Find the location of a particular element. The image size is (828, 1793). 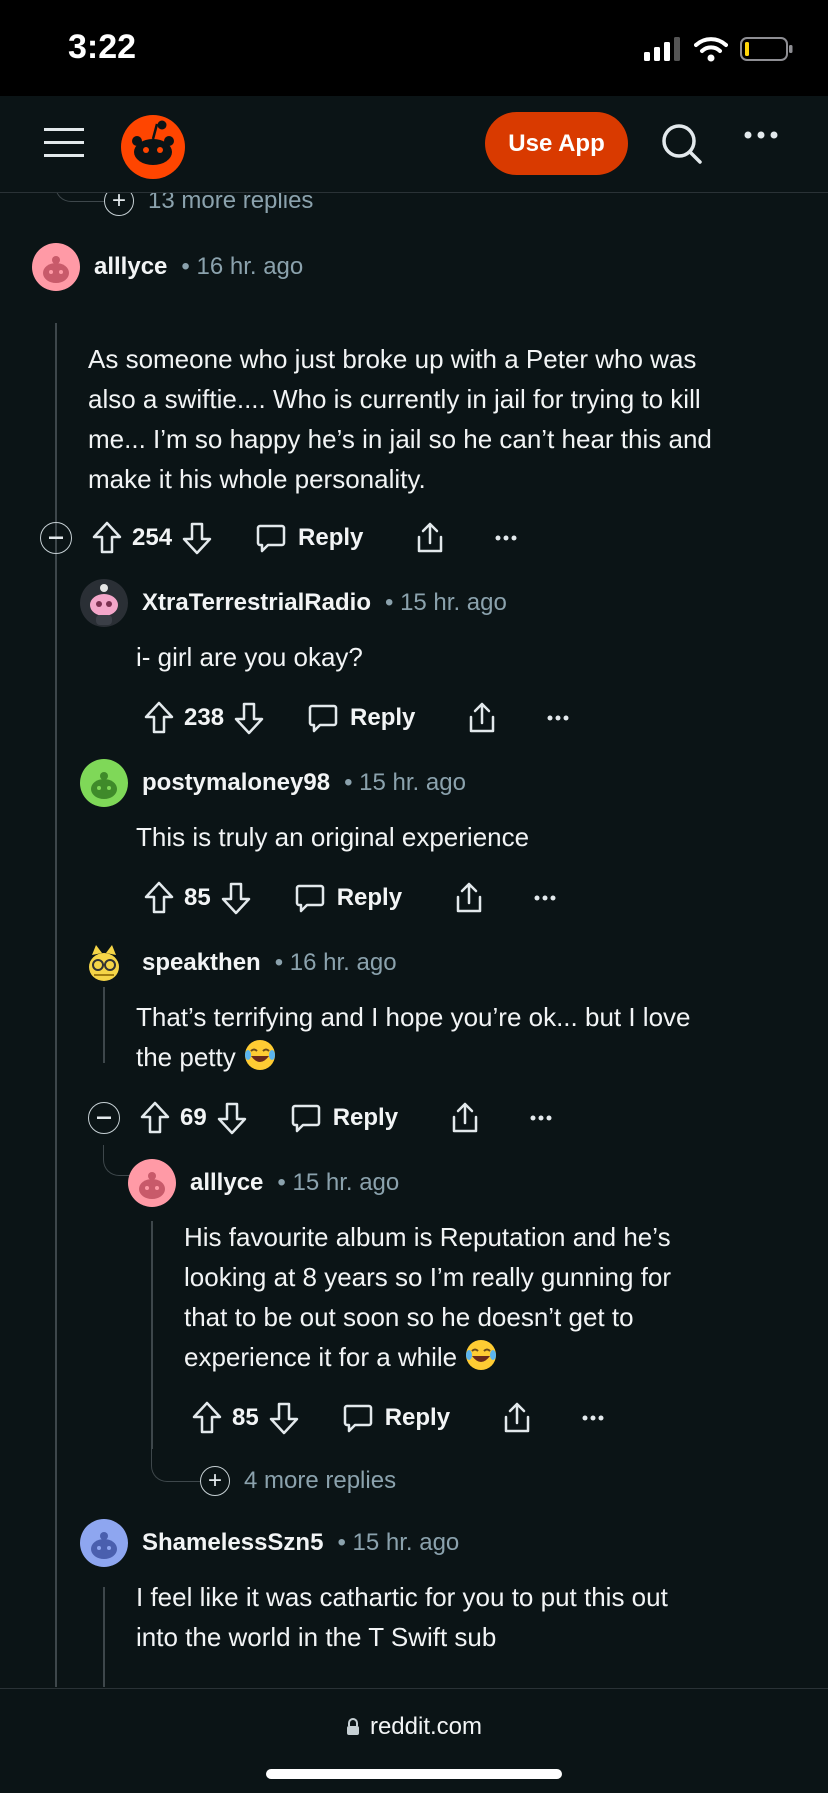

vote-score: 85 is located at coordinates (197, 897).